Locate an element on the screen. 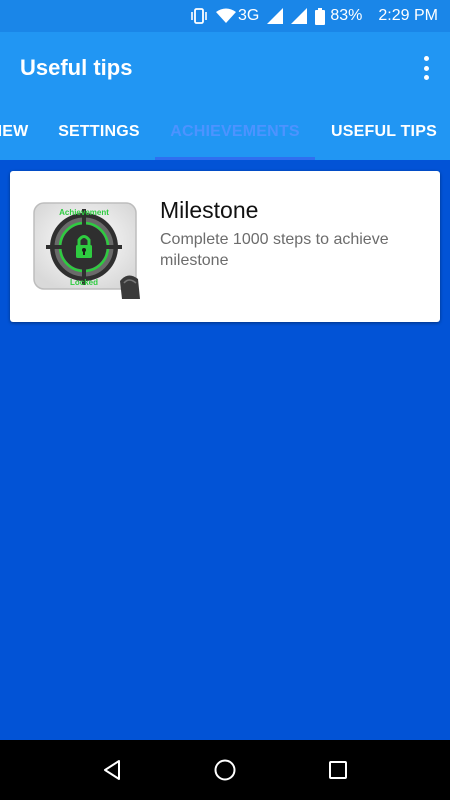  status-bar: 3G 83% 2:29 PM is located at coordinates (225, 16).